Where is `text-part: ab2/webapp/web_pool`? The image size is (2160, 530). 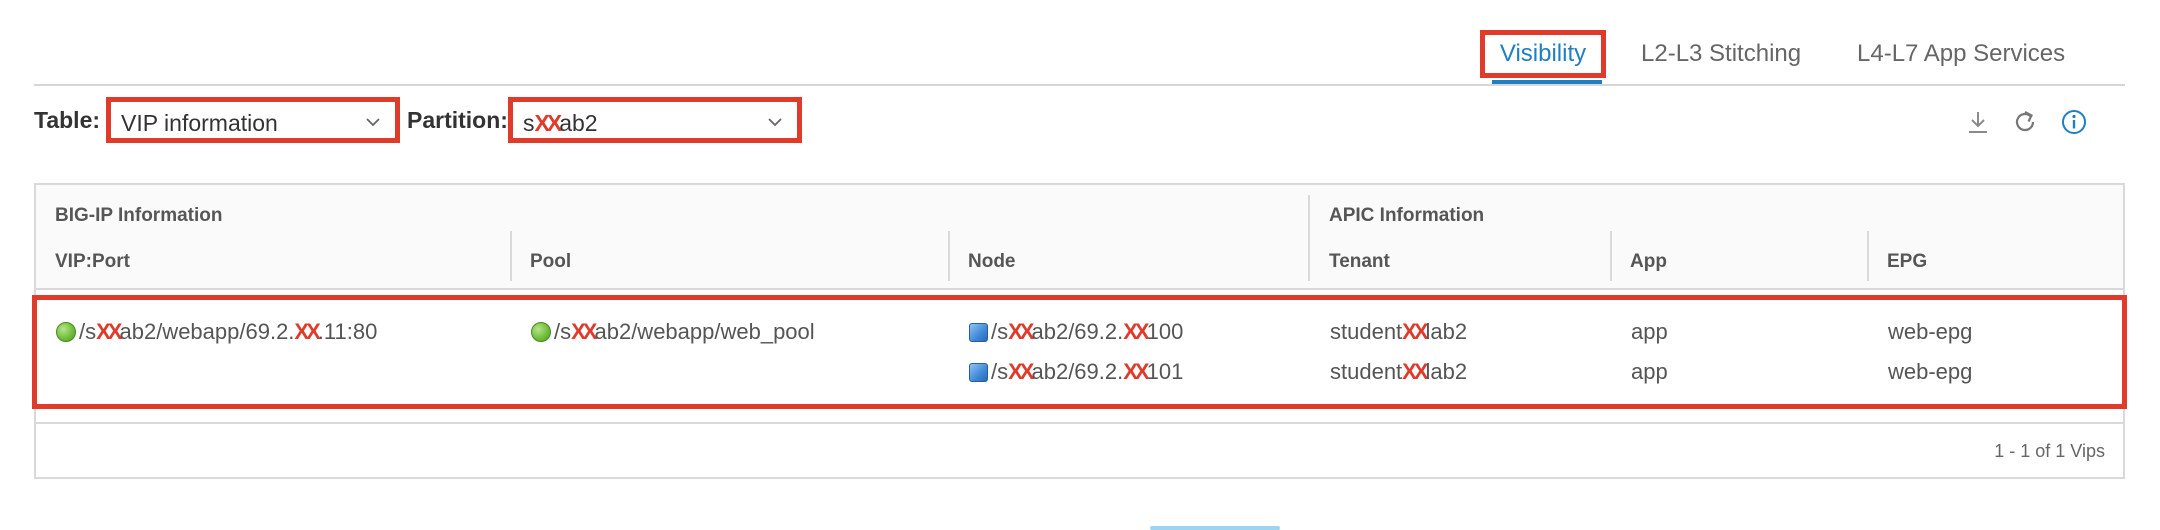
text-part: ab2/webapp/web_pool is located at coordinates (704, 331).